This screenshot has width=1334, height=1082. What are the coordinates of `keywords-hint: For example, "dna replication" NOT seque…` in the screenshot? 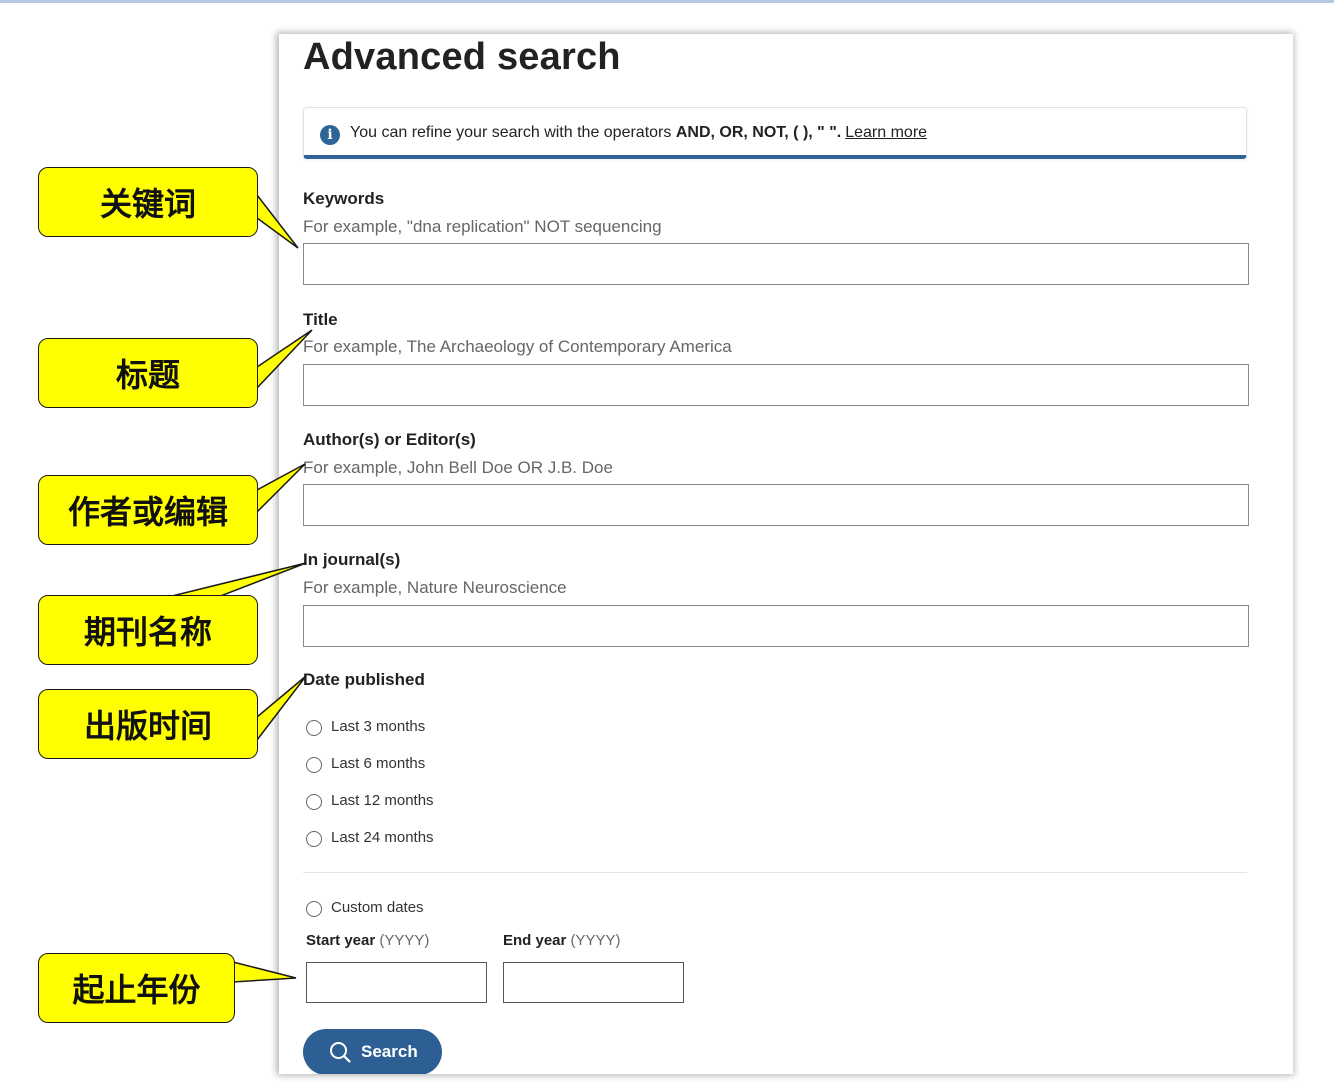 It's located at (482, 226).